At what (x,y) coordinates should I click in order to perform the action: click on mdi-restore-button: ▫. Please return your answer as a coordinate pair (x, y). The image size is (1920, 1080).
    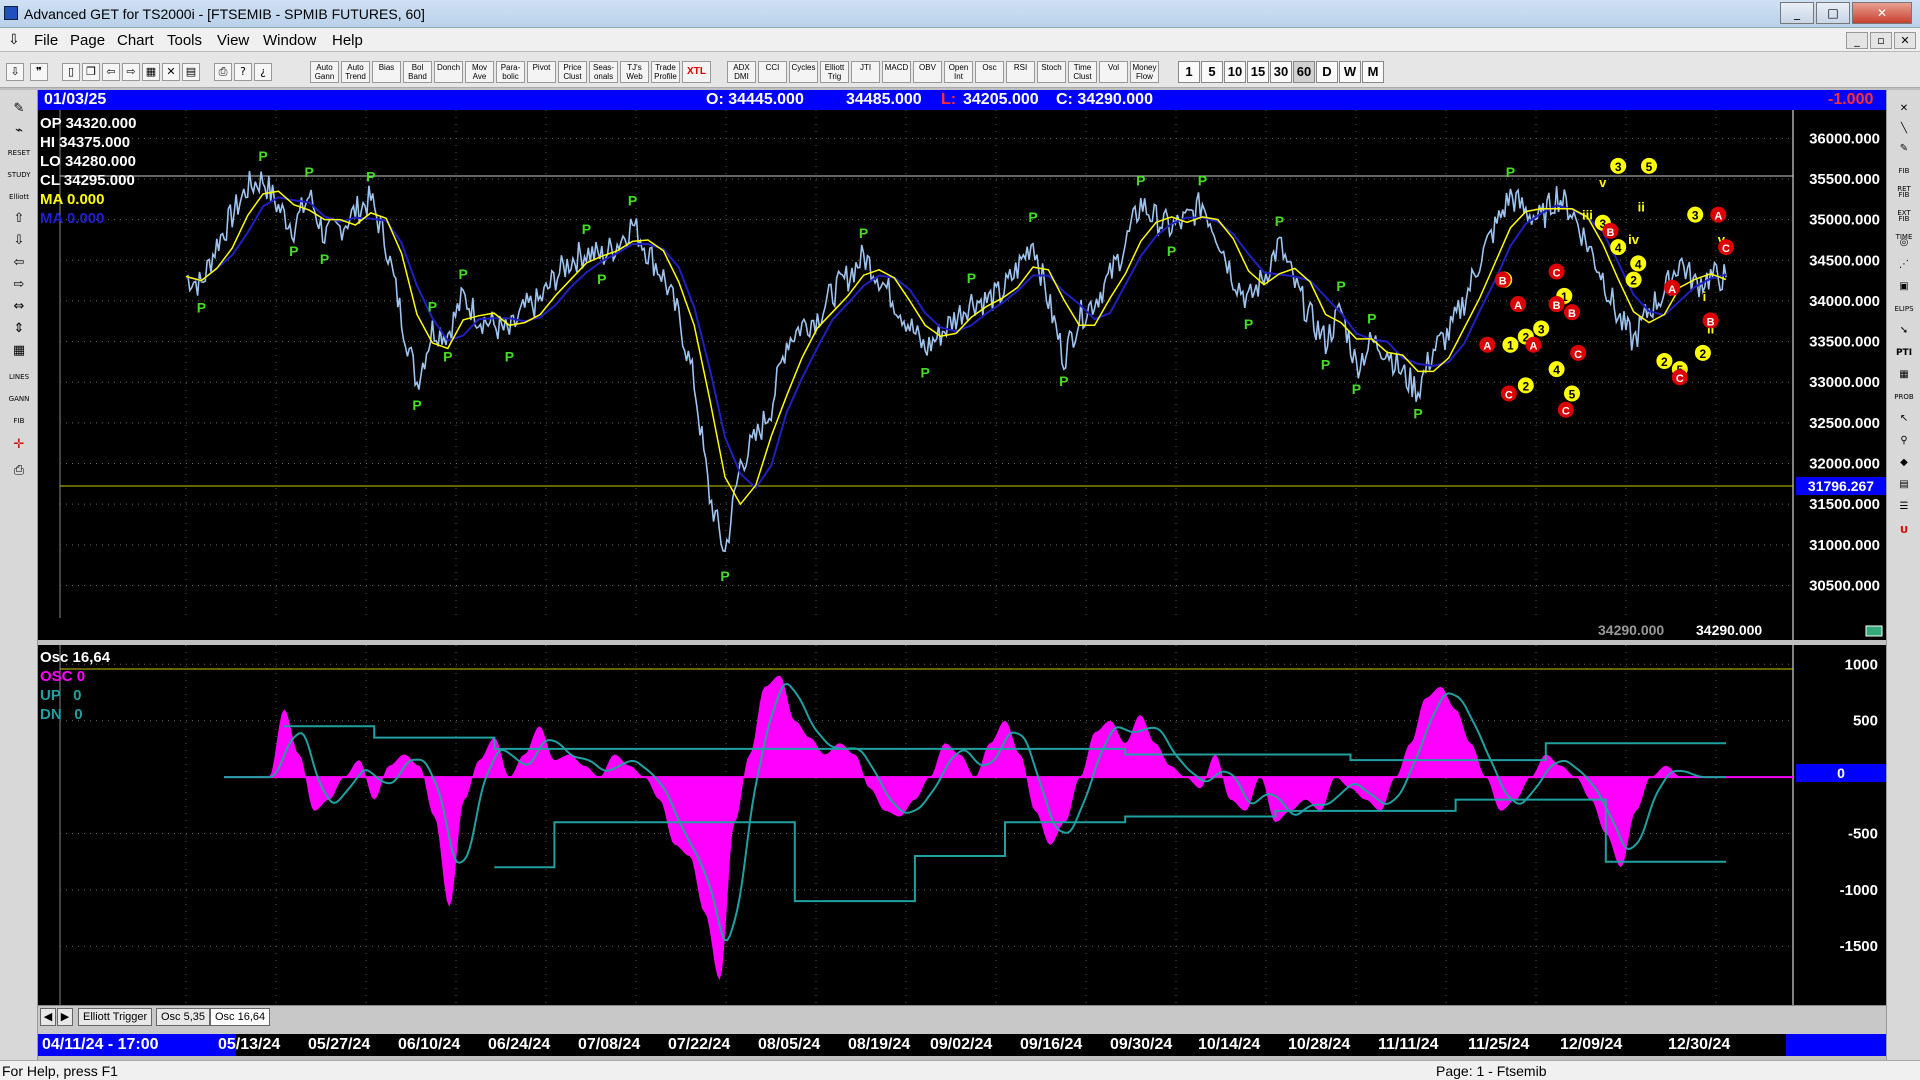
    Looking at the image, I should click on (1881, 40).